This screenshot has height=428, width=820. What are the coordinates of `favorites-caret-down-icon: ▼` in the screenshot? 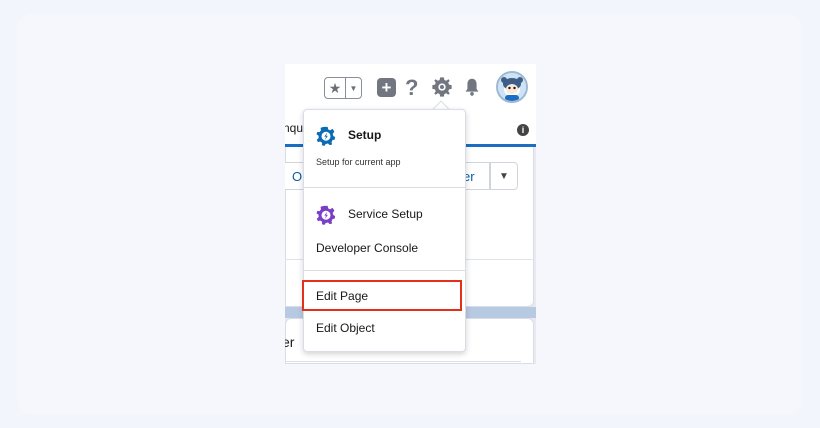 It's located at (353, 88).